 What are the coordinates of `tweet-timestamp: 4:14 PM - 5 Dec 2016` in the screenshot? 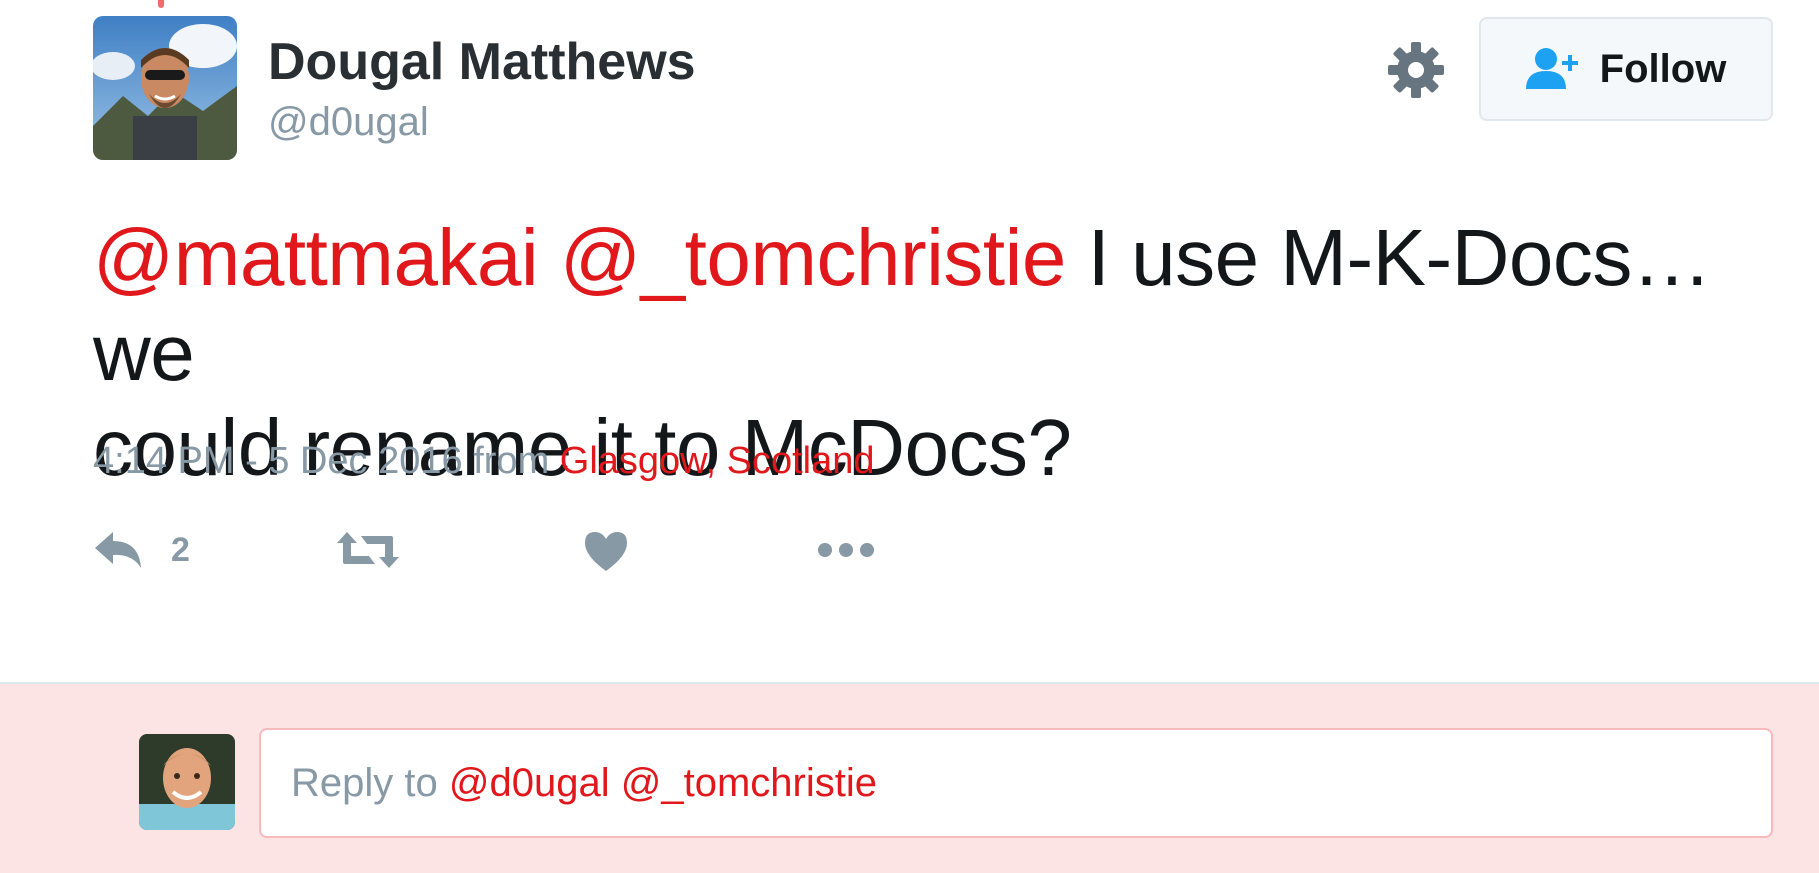 It's located at (278, 461).